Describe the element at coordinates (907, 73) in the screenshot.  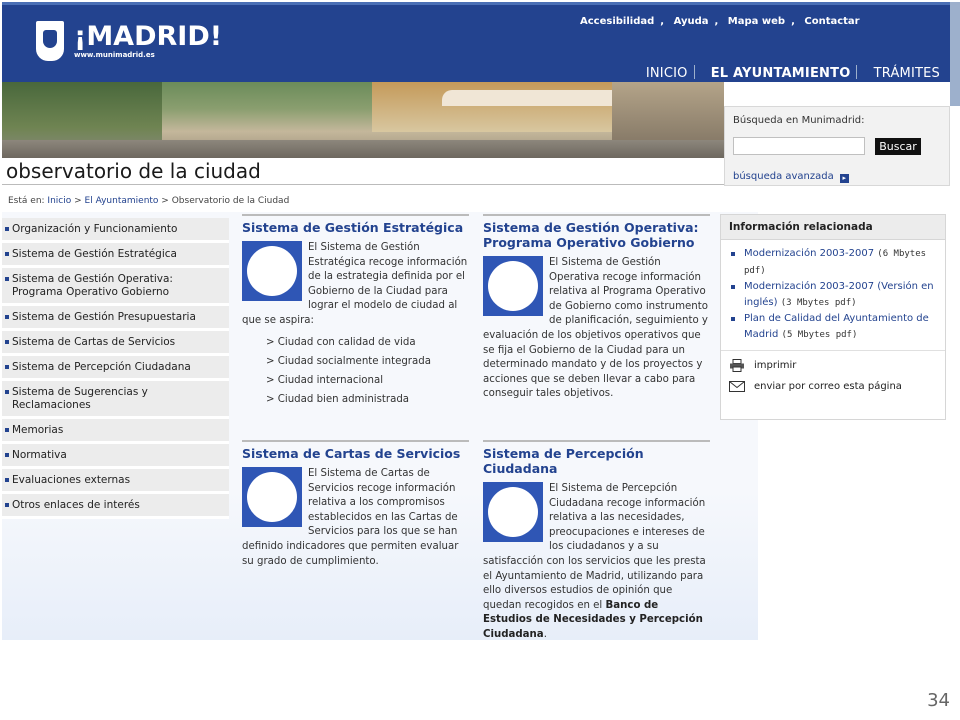
I see `nav-tramites: TRÁMITES` at that location.